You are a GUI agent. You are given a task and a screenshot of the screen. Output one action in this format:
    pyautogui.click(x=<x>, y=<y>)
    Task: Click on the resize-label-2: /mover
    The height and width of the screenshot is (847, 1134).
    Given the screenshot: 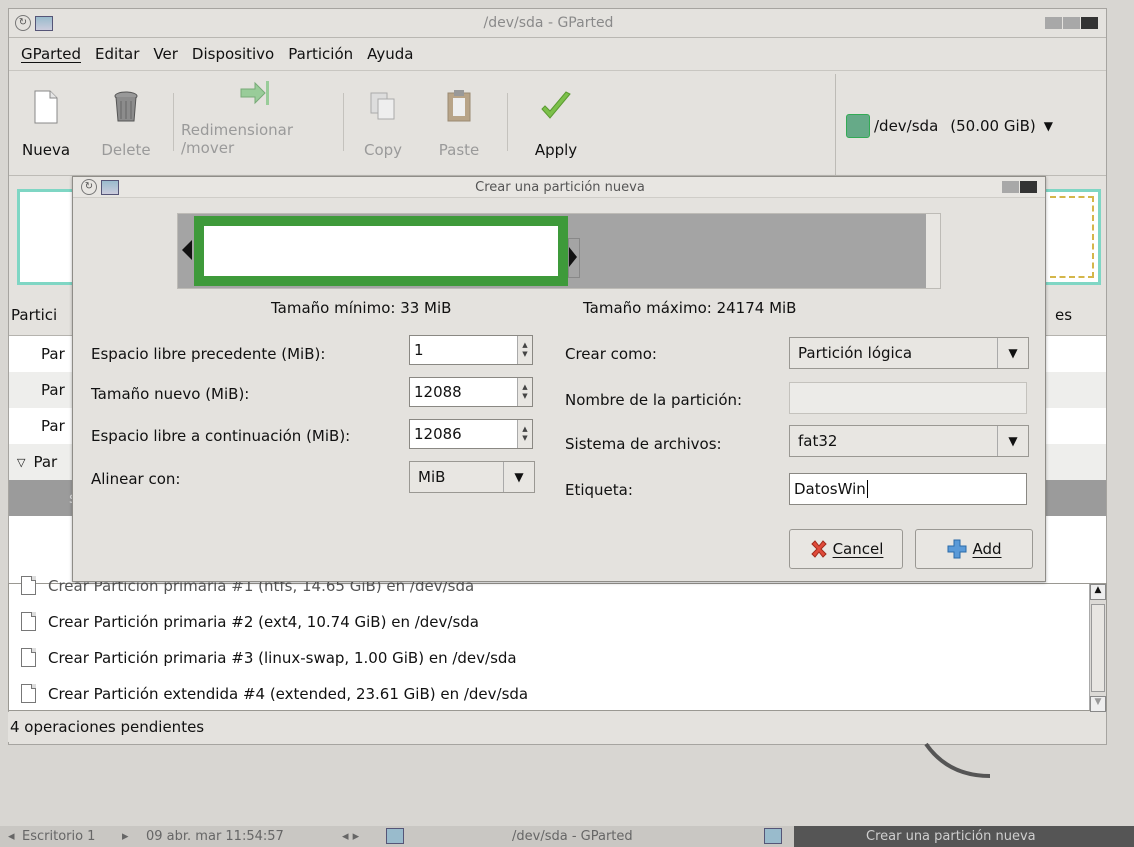 What is the action you would take?
    pyautogui.click(x=208, y=148)
    